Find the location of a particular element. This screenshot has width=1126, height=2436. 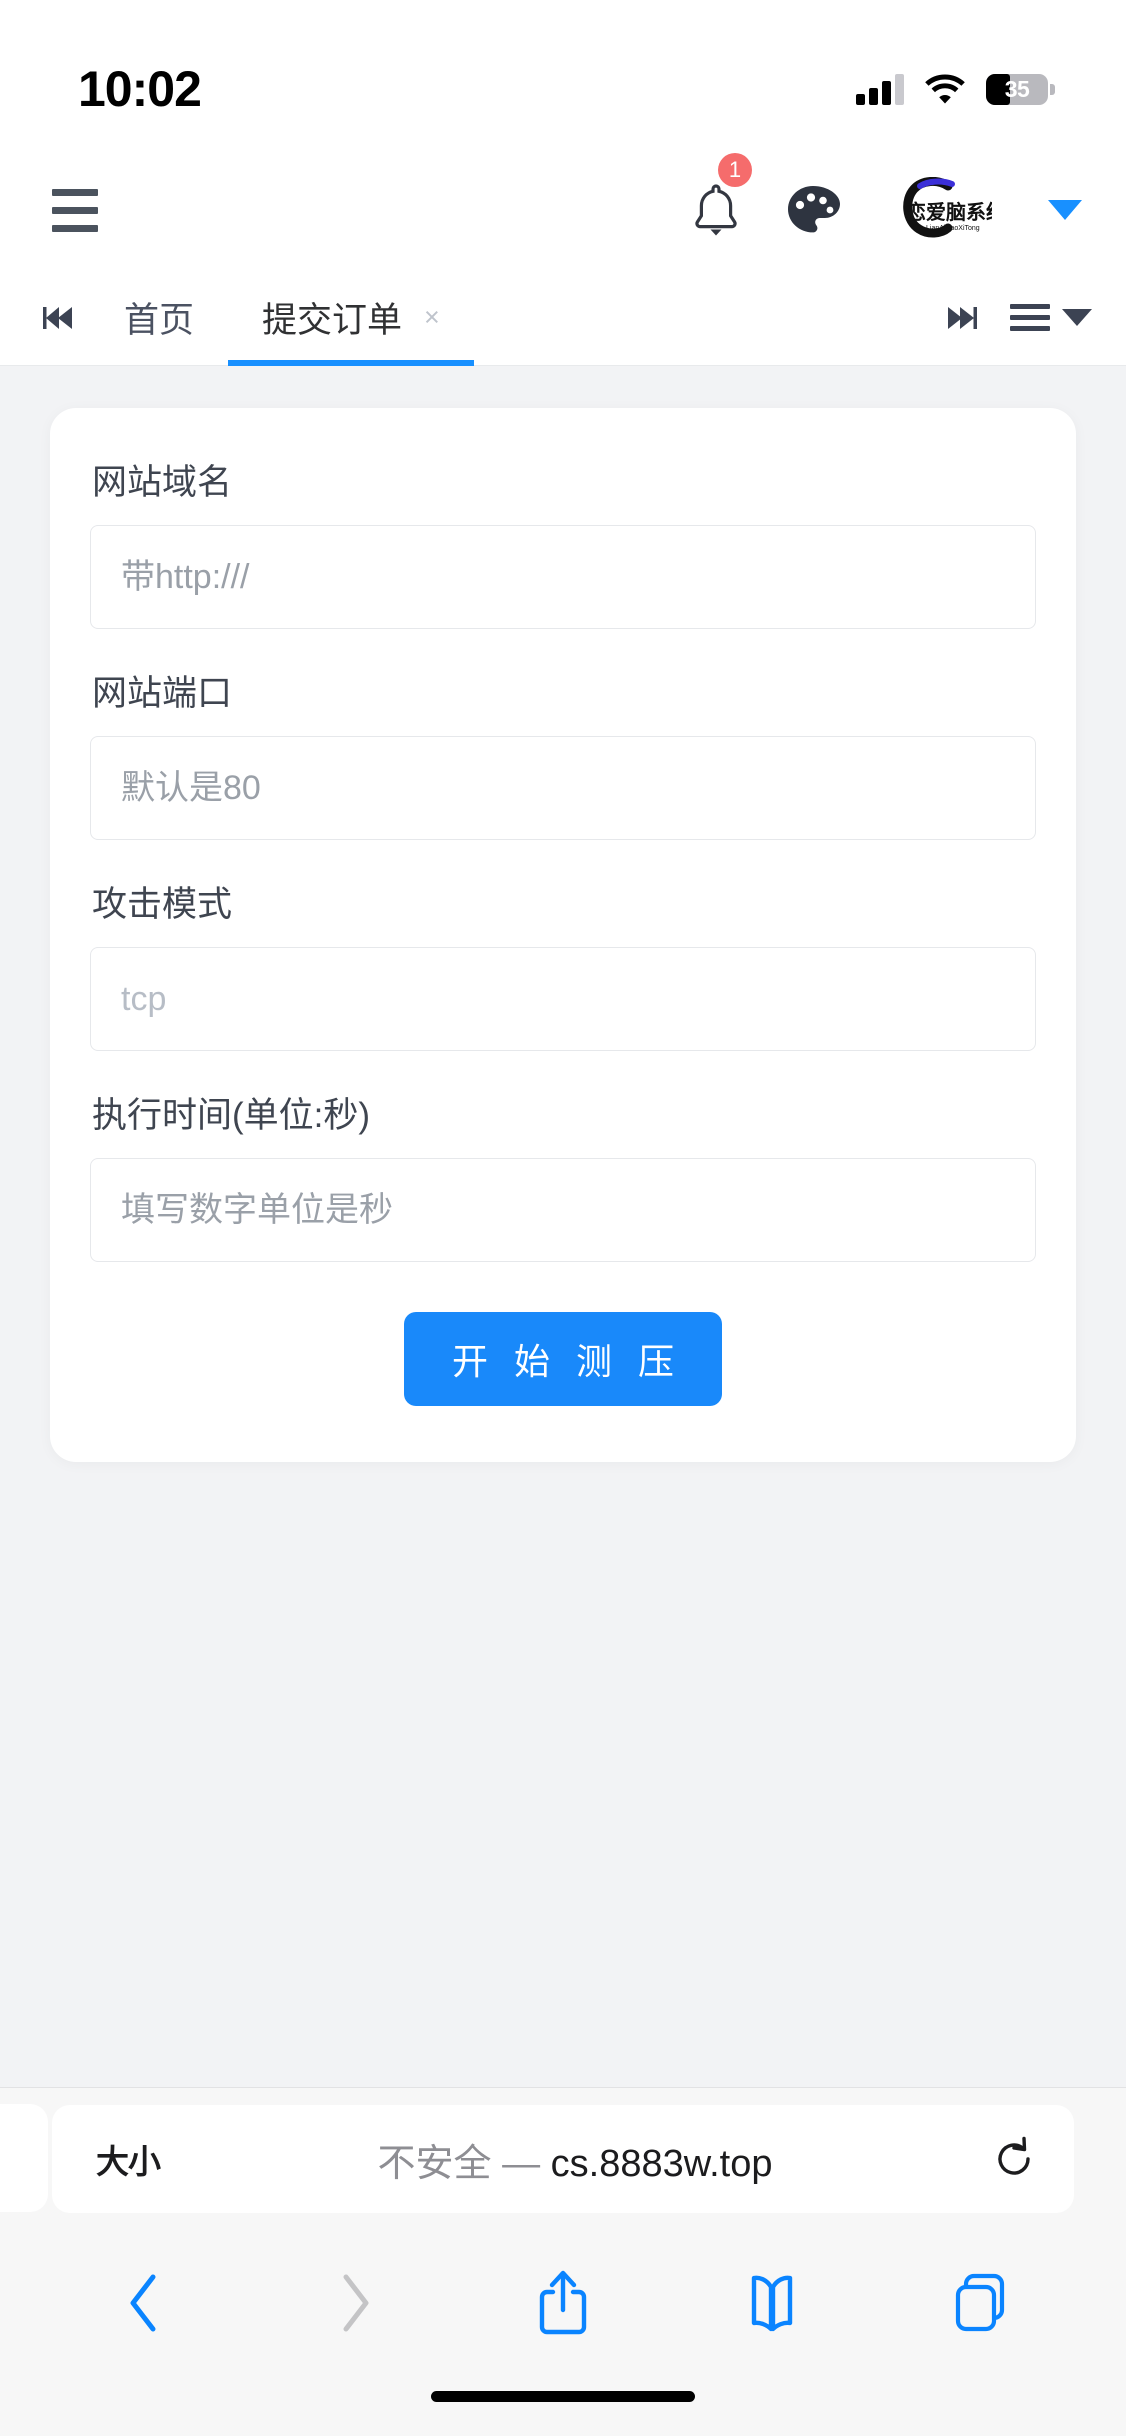

browser-url-row: 大小 不安全 — cs.8883w.top is located at coordinates (563, 2159).